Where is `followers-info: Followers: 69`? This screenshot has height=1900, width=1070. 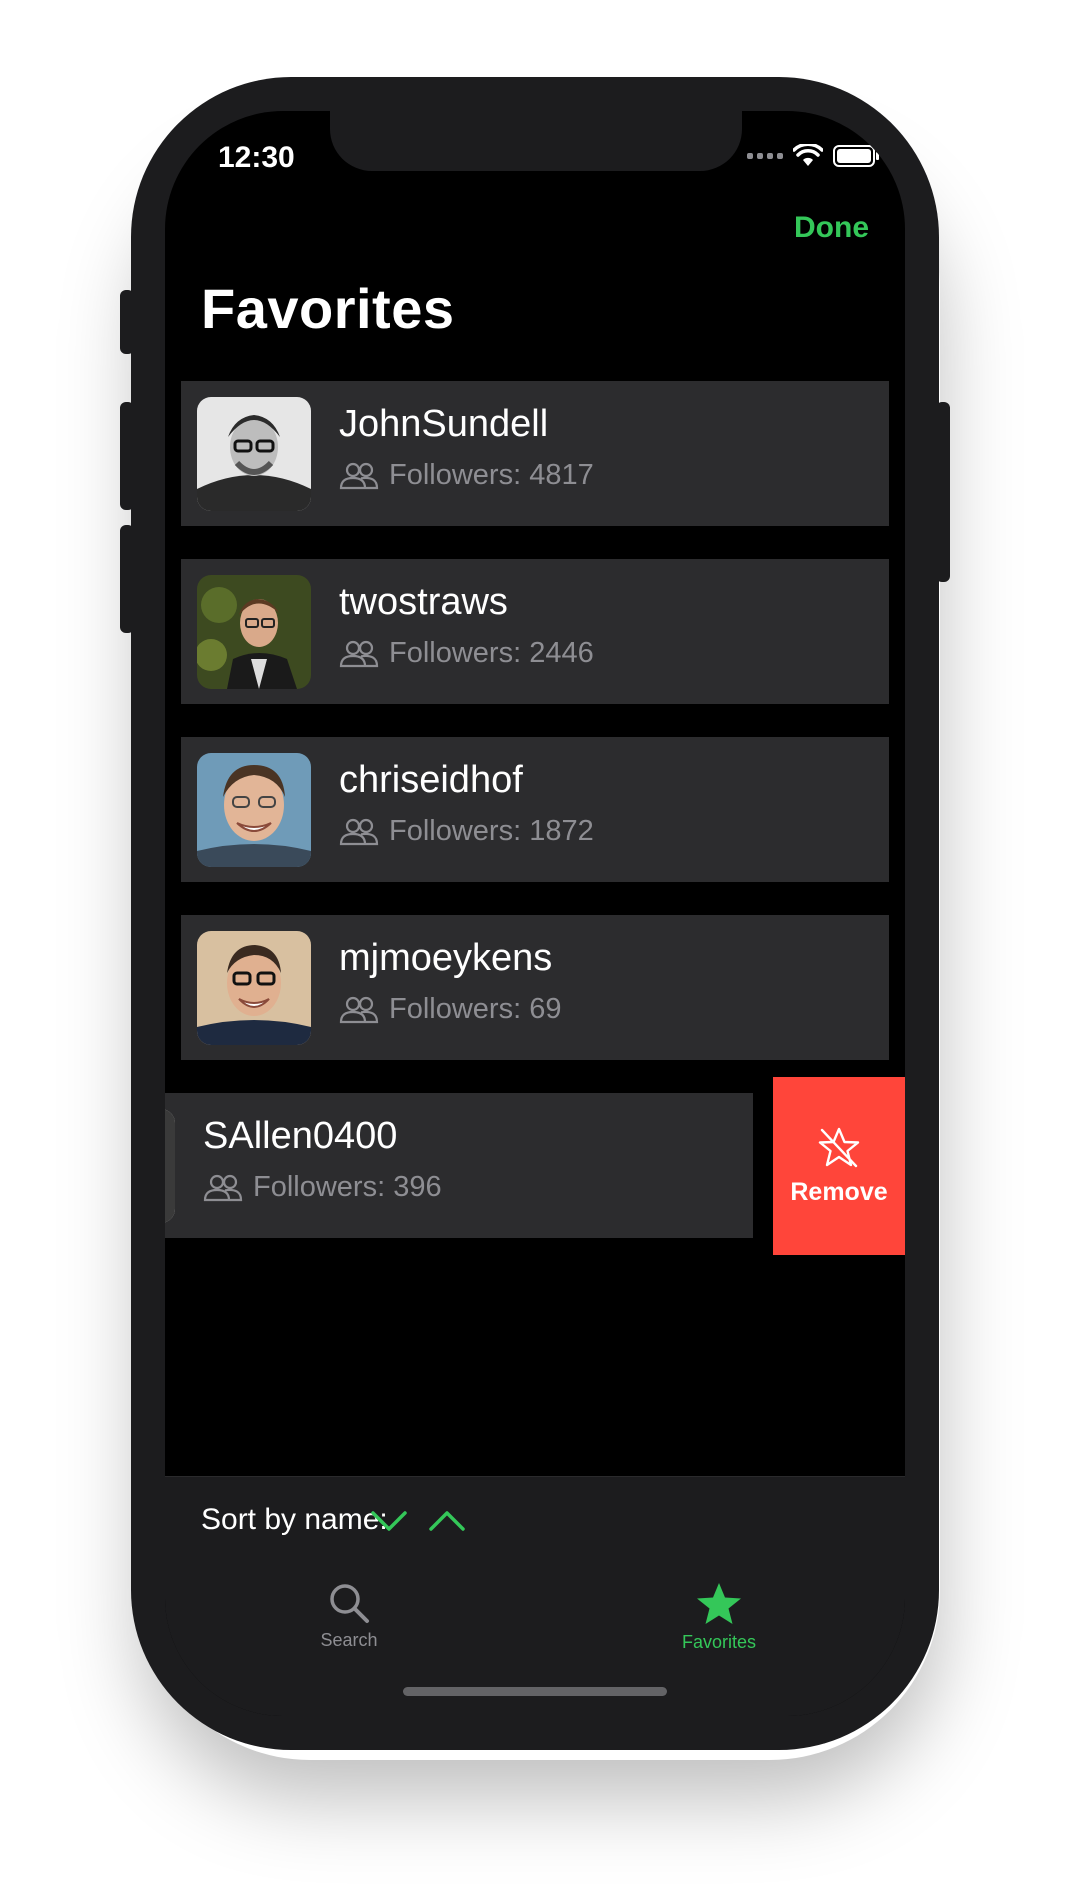
followers-info: Followers: 69 is located at coordinates (450, 1009).